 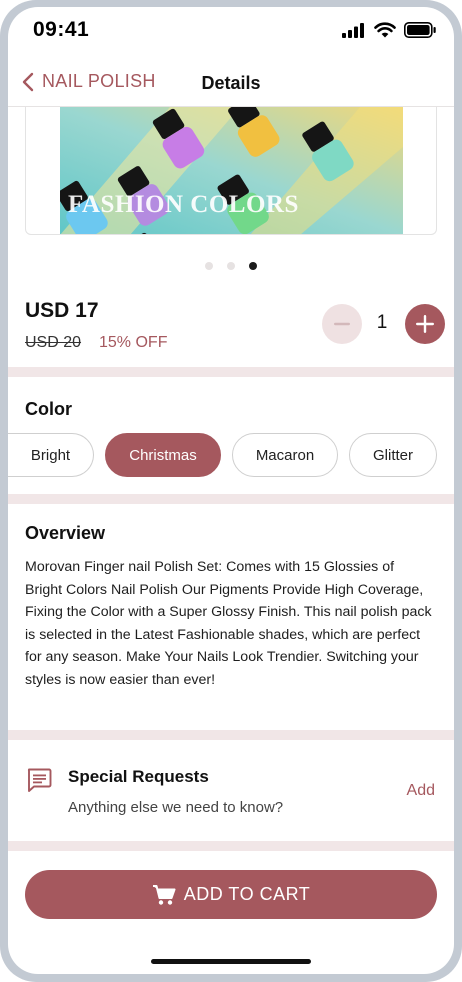 I want to click on decrease-quantity-button, so click(x=342, y=324).